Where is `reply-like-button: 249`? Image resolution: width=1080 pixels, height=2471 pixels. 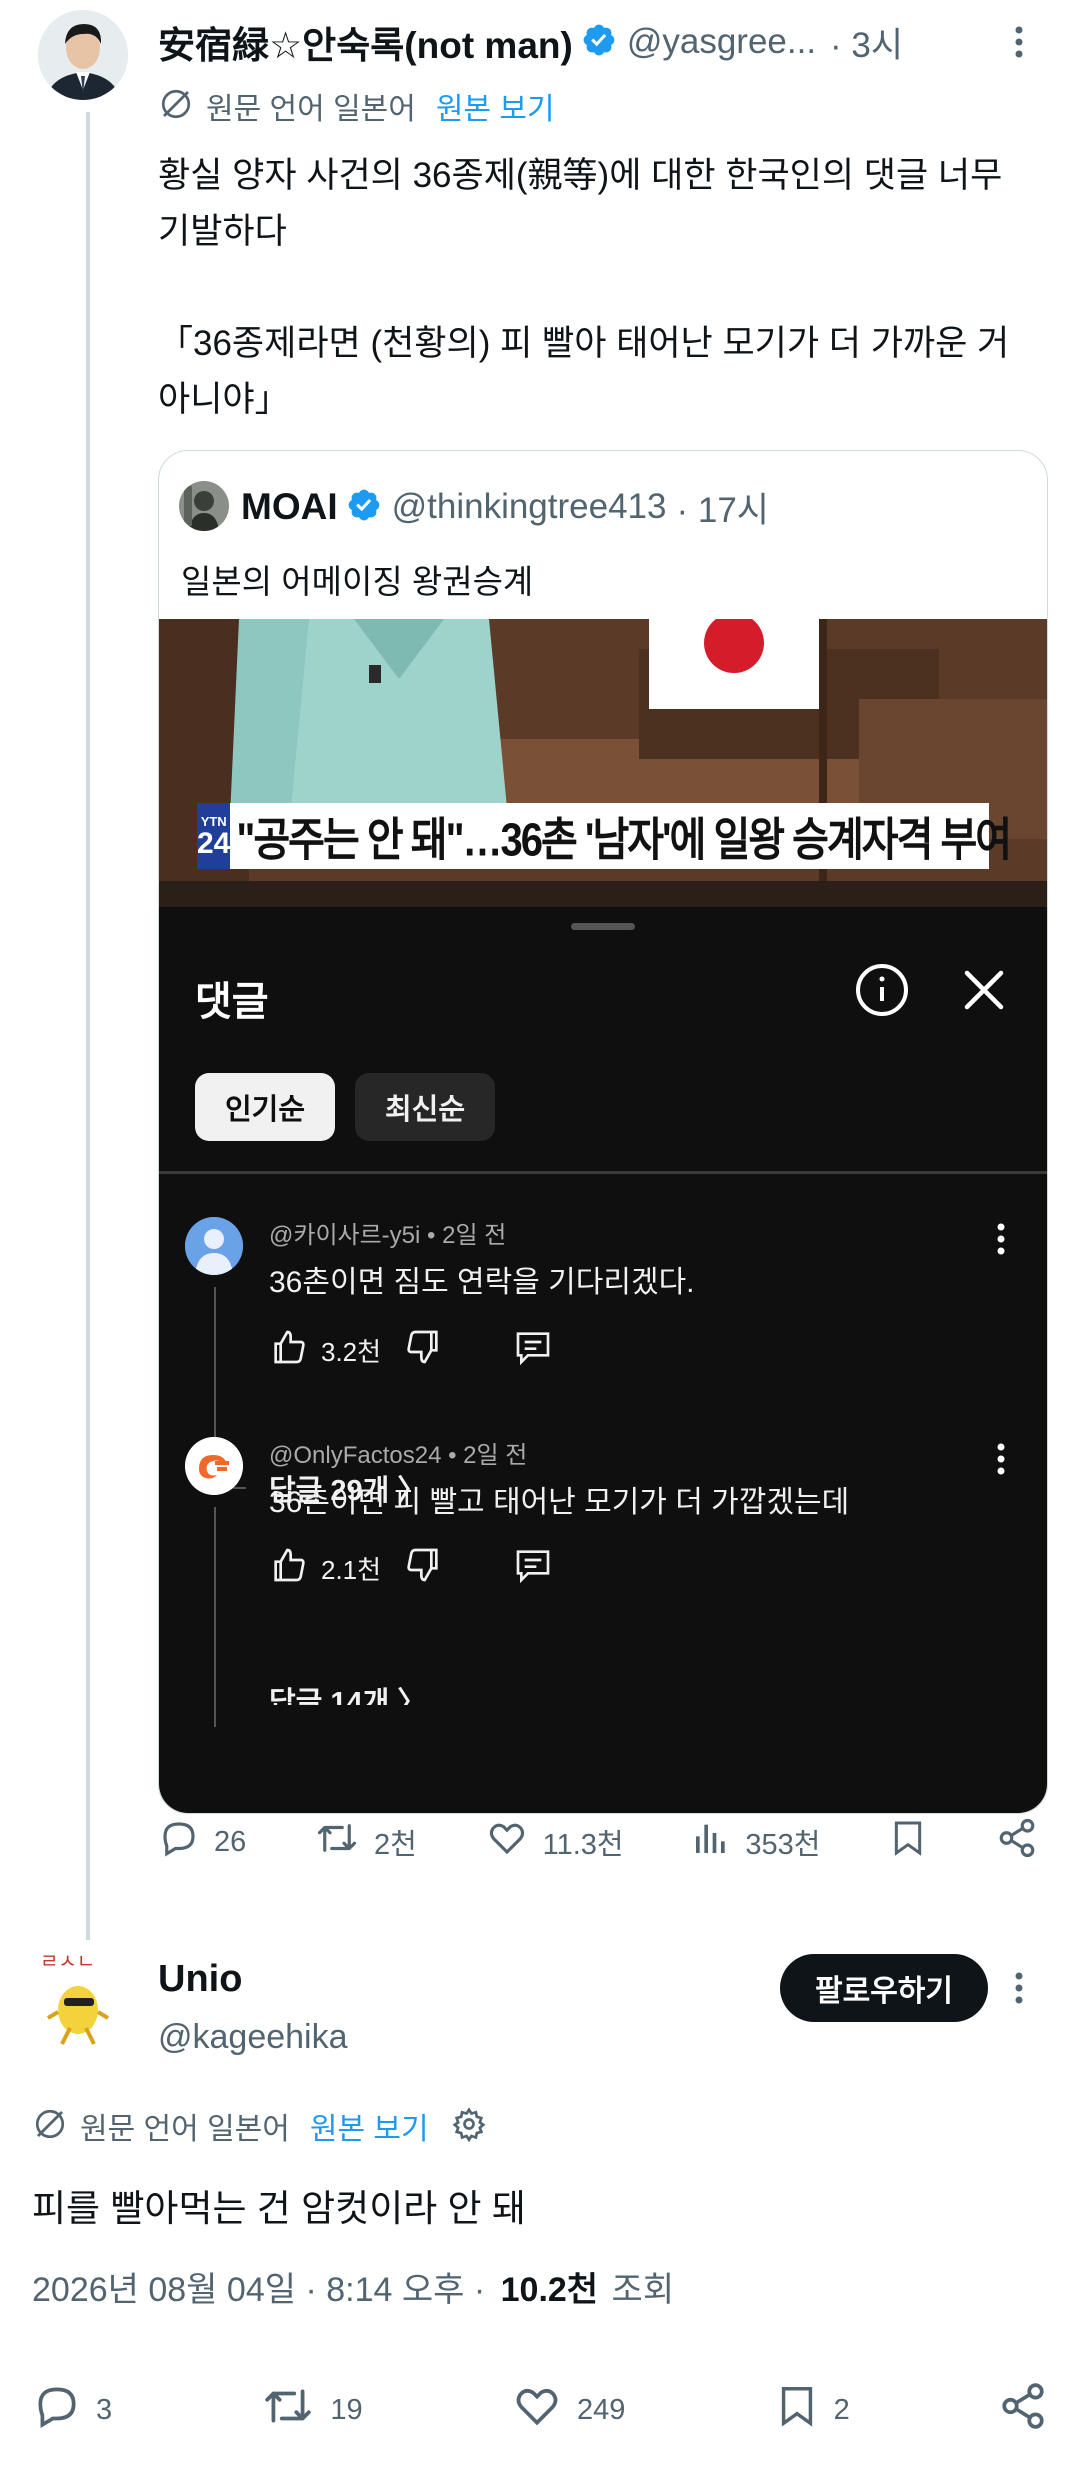 reply-like-button: 249 is located at coordinates (568, 2410).